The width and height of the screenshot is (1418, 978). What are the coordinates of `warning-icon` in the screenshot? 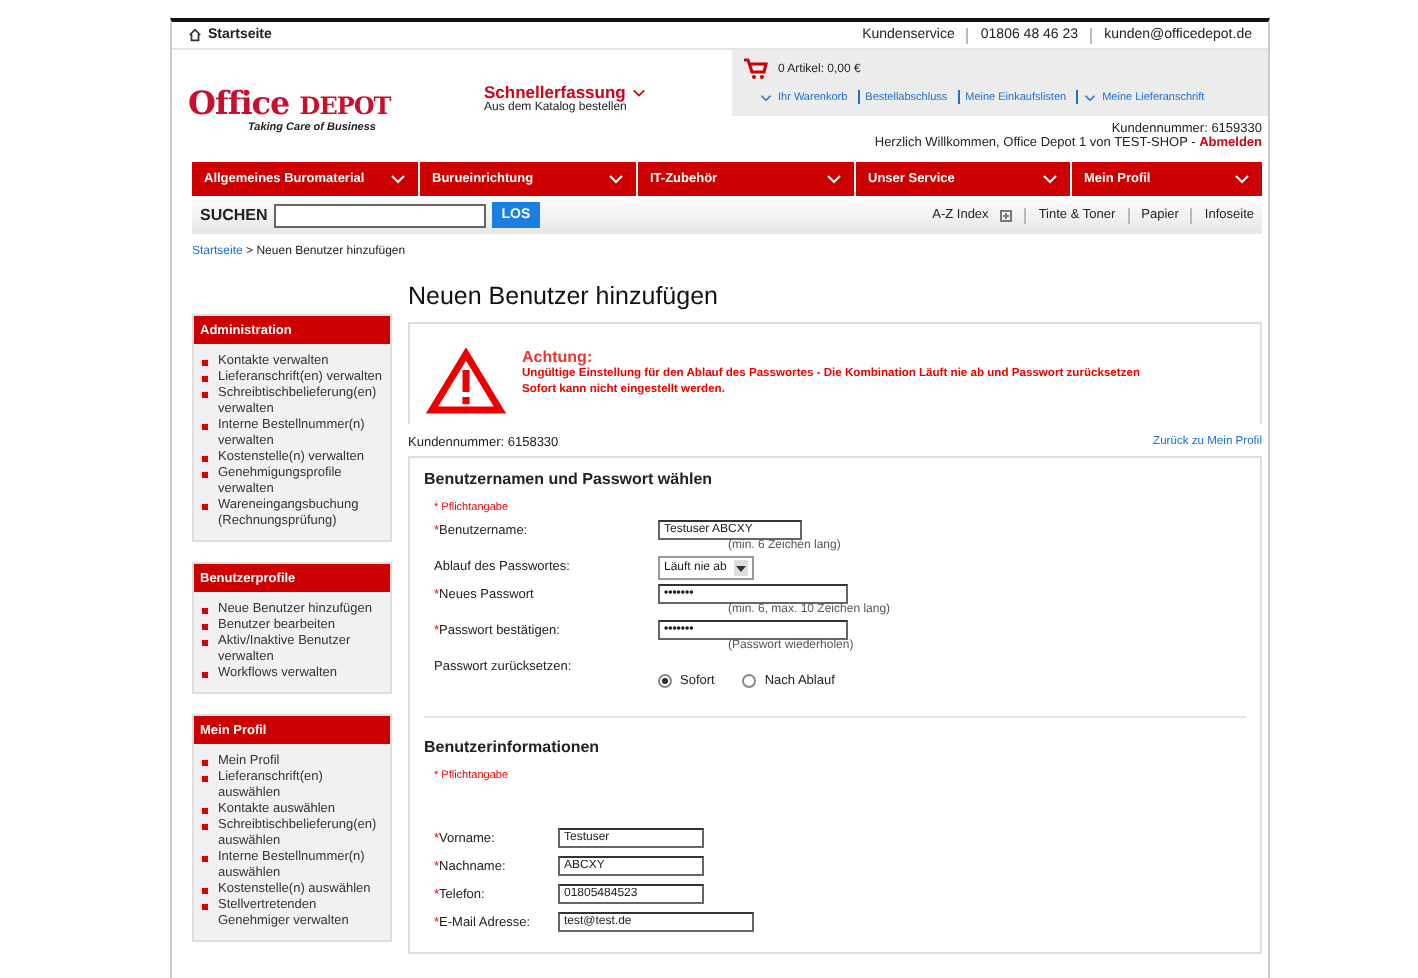 It's located at (466, 382).